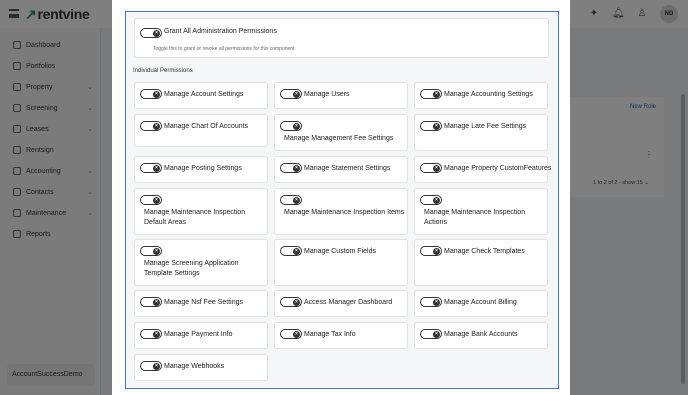 The width and height of the screenshot is (688, 395). I want to click on permission-label: Manage Users, so click(327, 94).